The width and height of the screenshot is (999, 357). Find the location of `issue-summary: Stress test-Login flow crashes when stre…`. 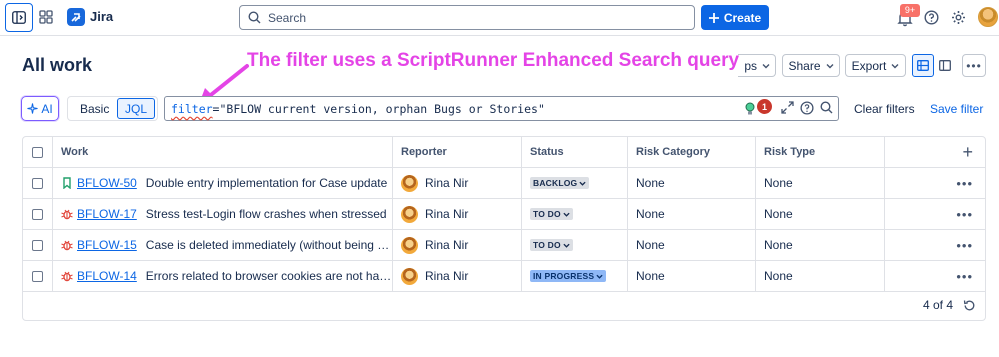

issue-summary: Stress test-Login flow crashes when stre… is located at coordinates (266, 214).